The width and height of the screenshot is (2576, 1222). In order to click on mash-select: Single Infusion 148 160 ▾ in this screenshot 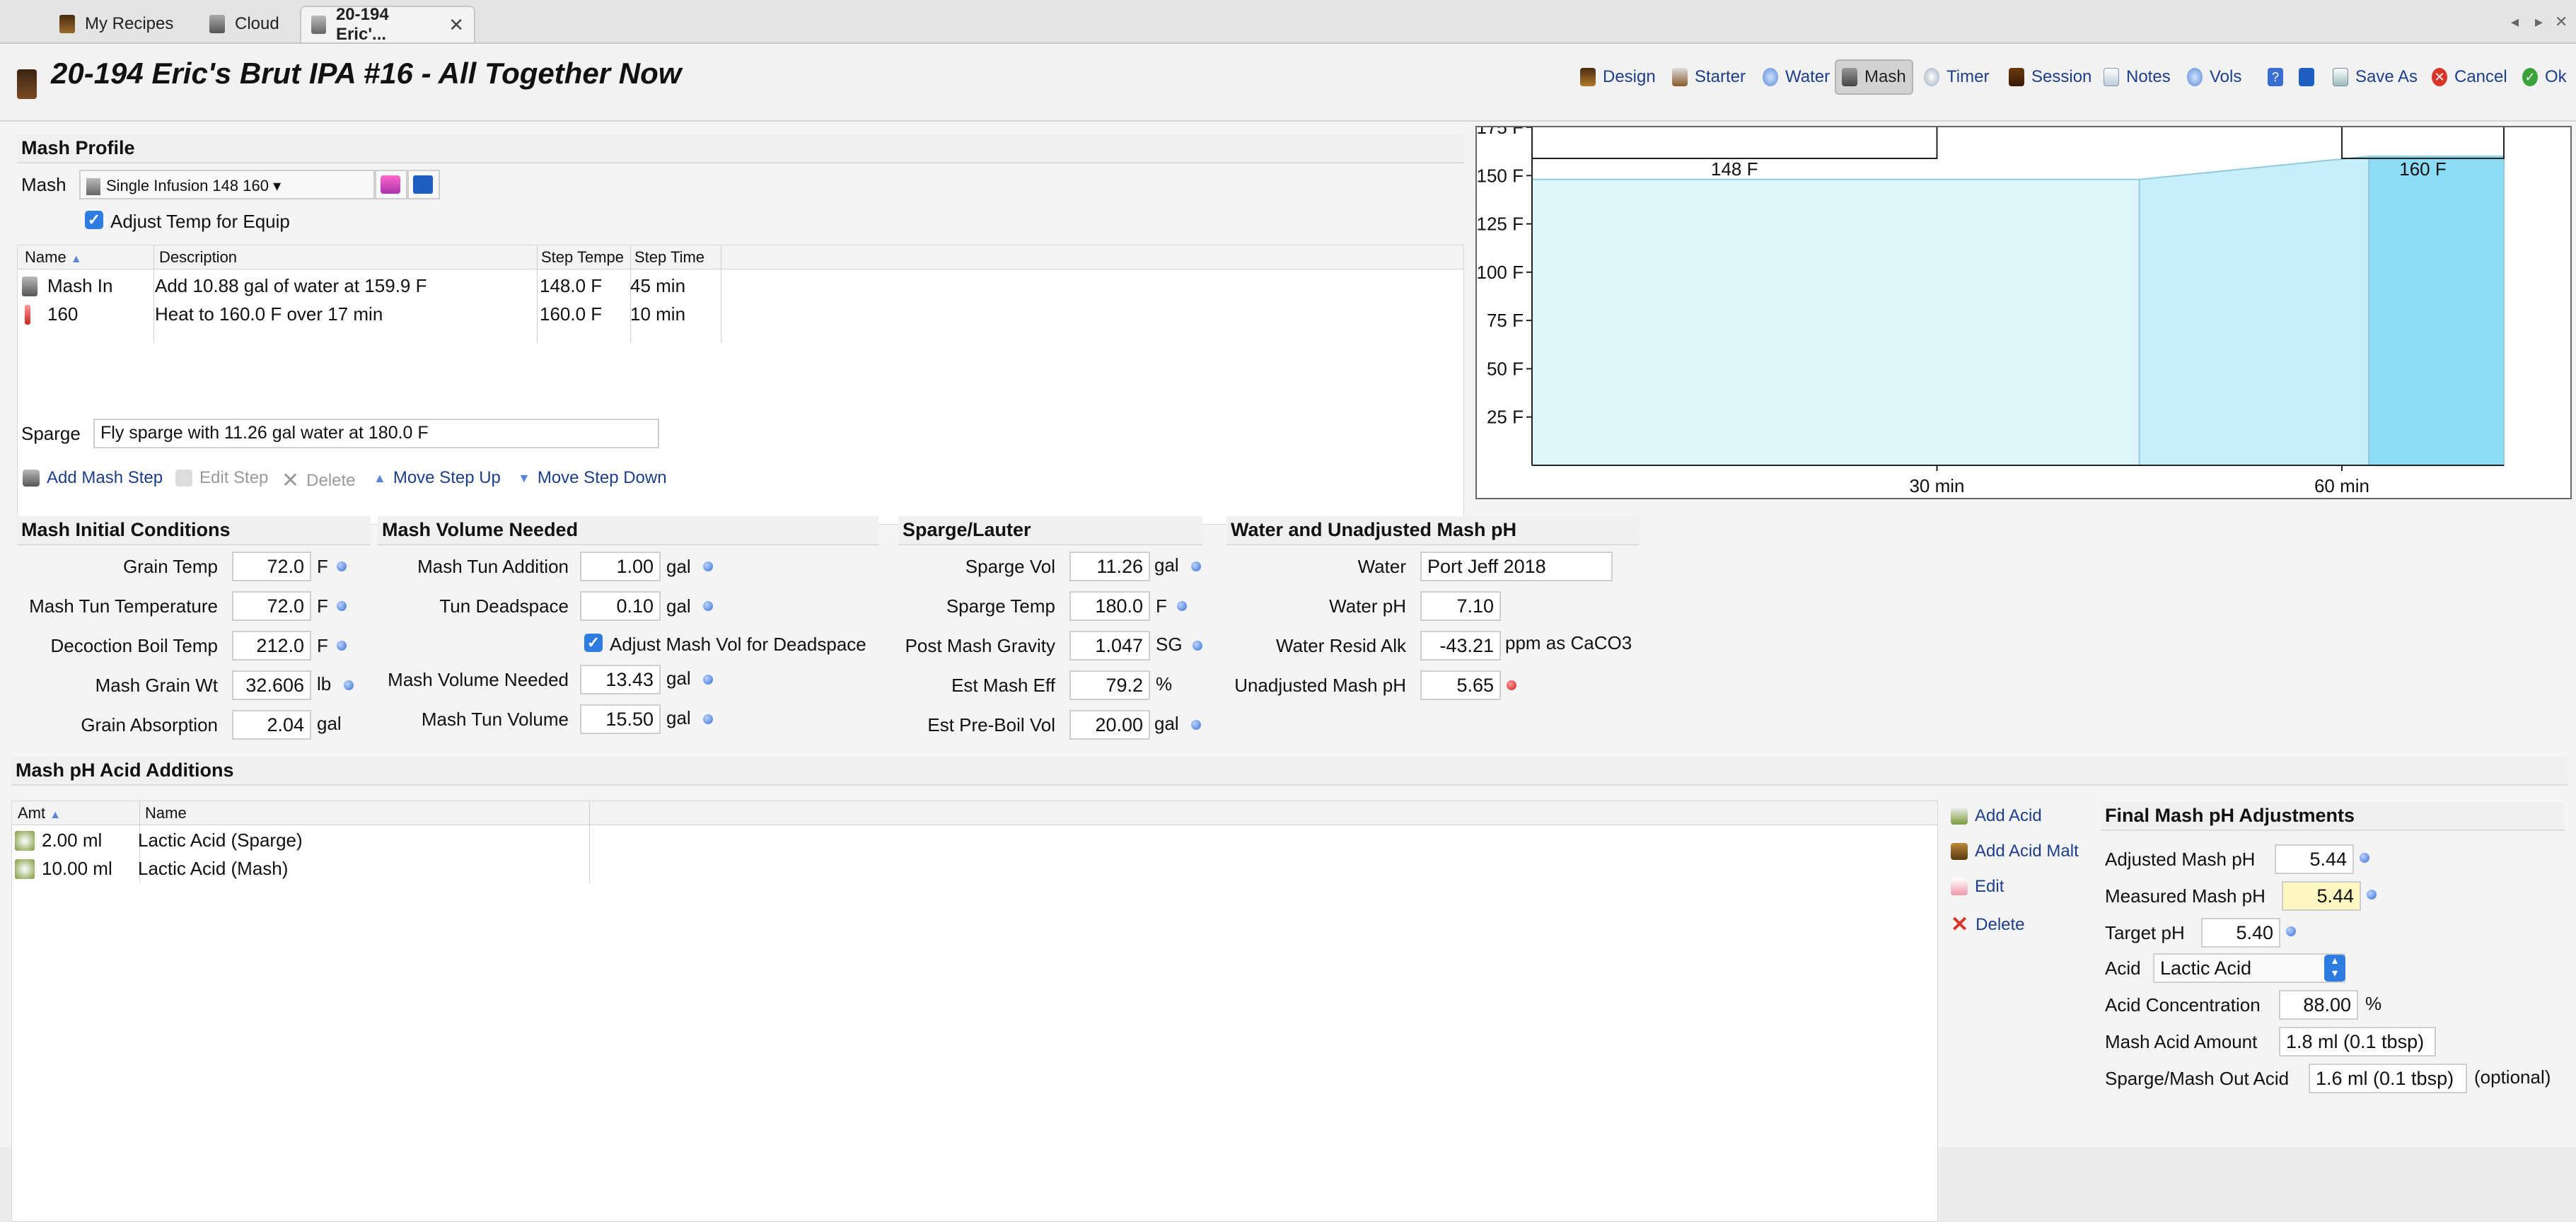, I will do `click(227, 185)`.